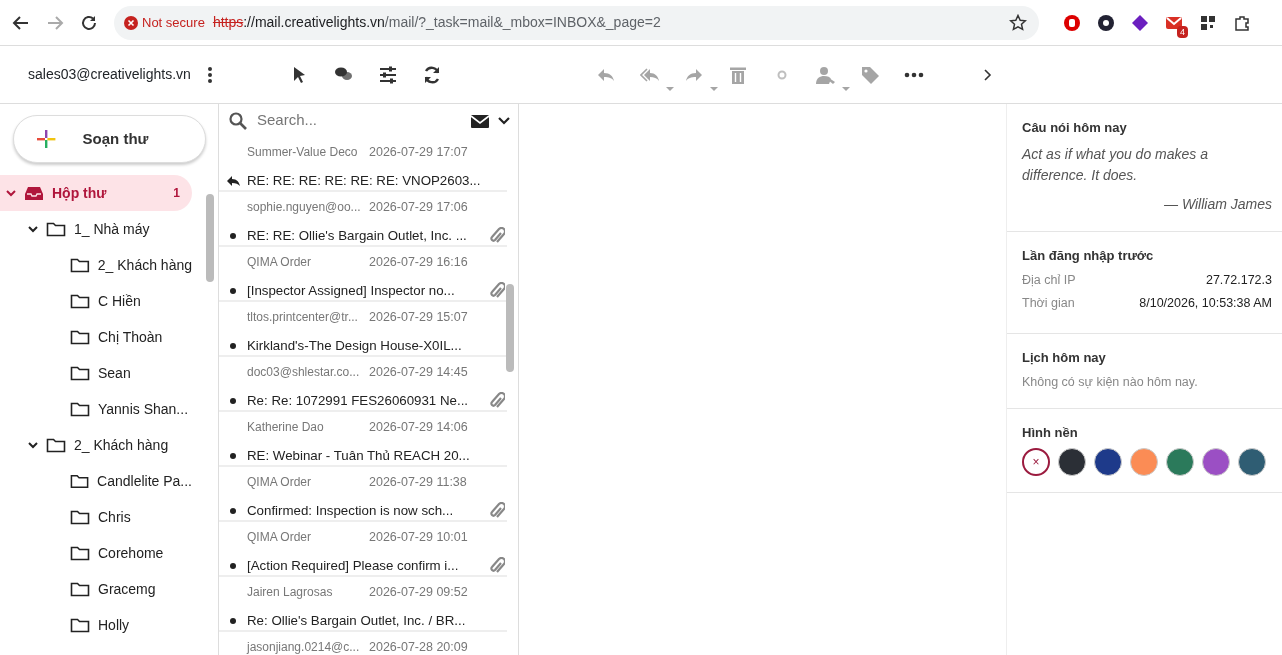 The image size is (1282, 655). I want to click on inbox-folder: Hộp thư 1, so click(96, 193).